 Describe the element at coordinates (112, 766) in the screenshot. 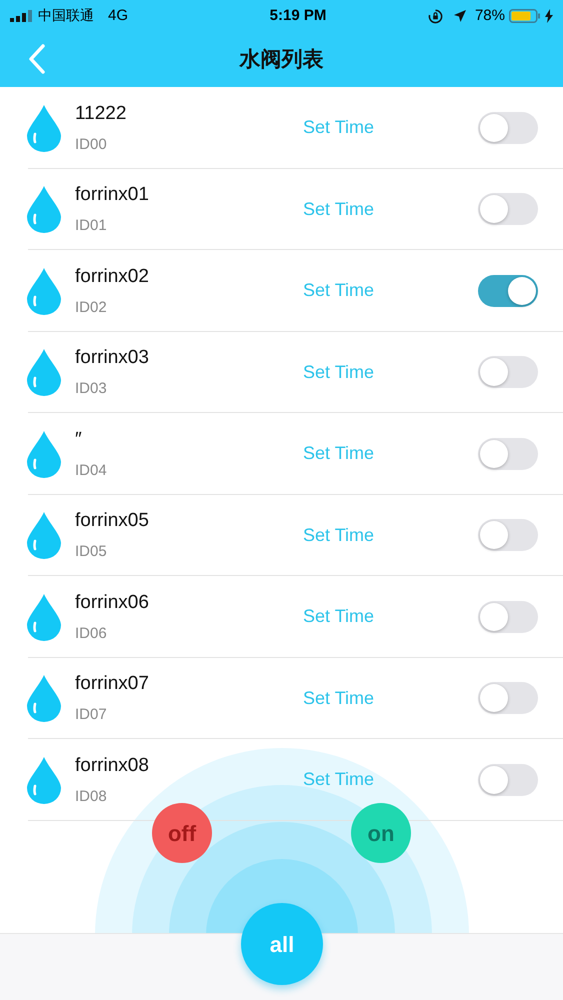

I see `valve-name: forrinx08` at that location.